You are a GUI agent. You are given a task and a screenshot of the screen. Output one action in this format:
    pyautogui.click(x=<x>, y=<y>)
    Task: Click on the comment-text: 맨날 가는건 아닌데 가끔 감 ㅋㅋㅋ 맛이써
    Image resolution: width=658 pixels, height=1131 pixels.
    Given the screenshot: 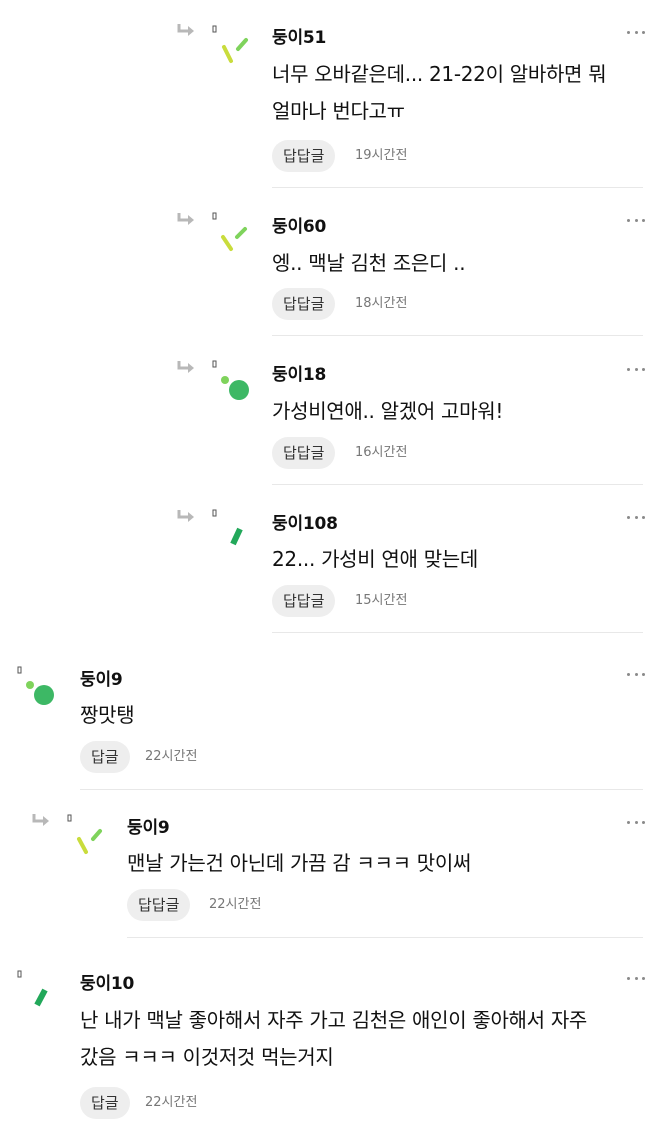 What is the action you would take?
    pyautogui.click(x=299, y=863)
    